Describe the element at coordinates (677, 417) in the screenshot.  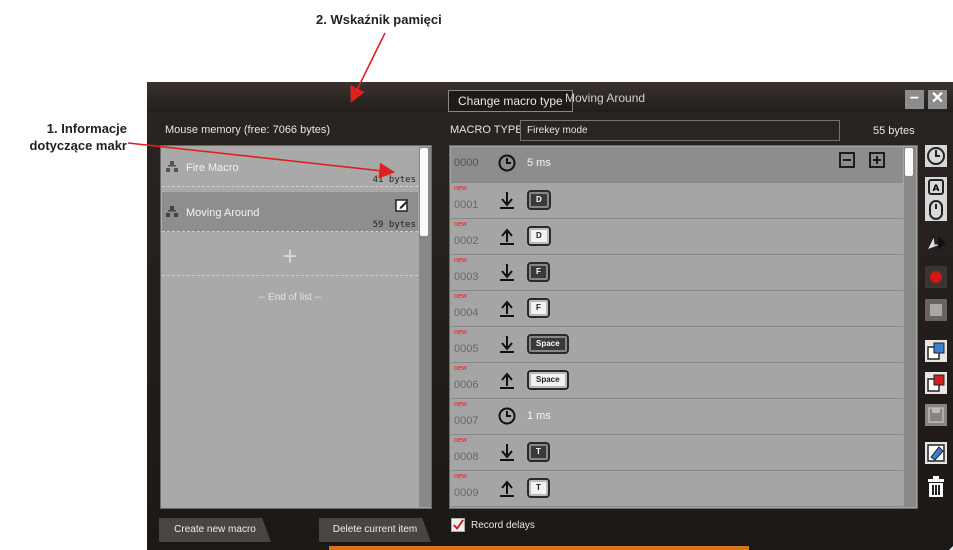
I see `macro-step-row: new 0007 1 ms` at that location.